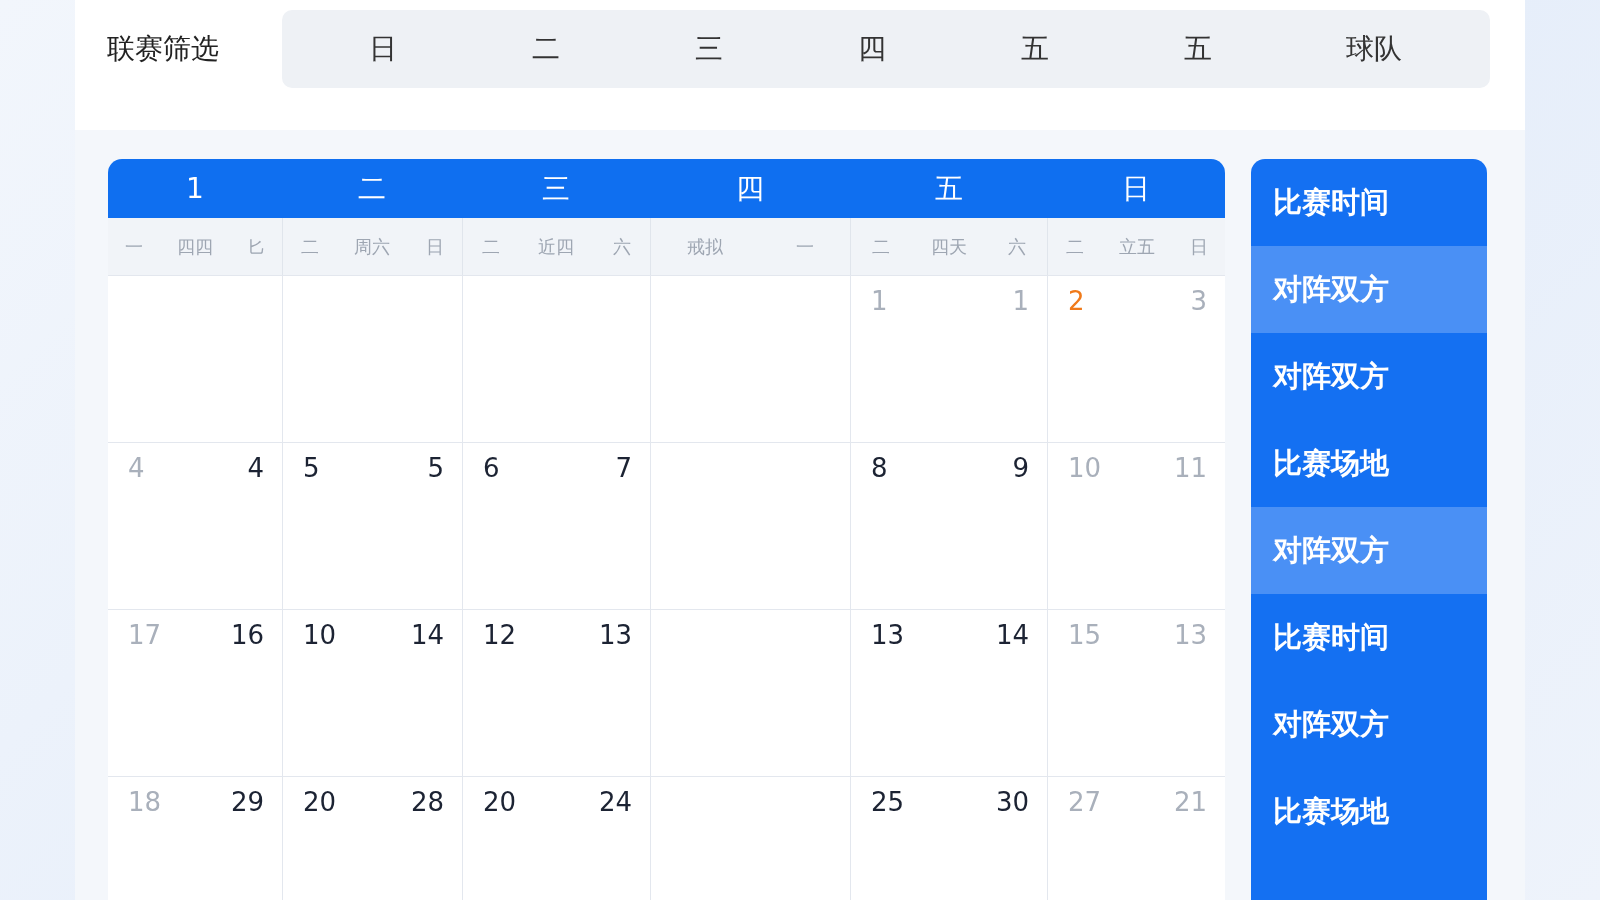 The width and height of the screenshot is (1600, 900). I want to click on day-number: 24, so click(615, 802).